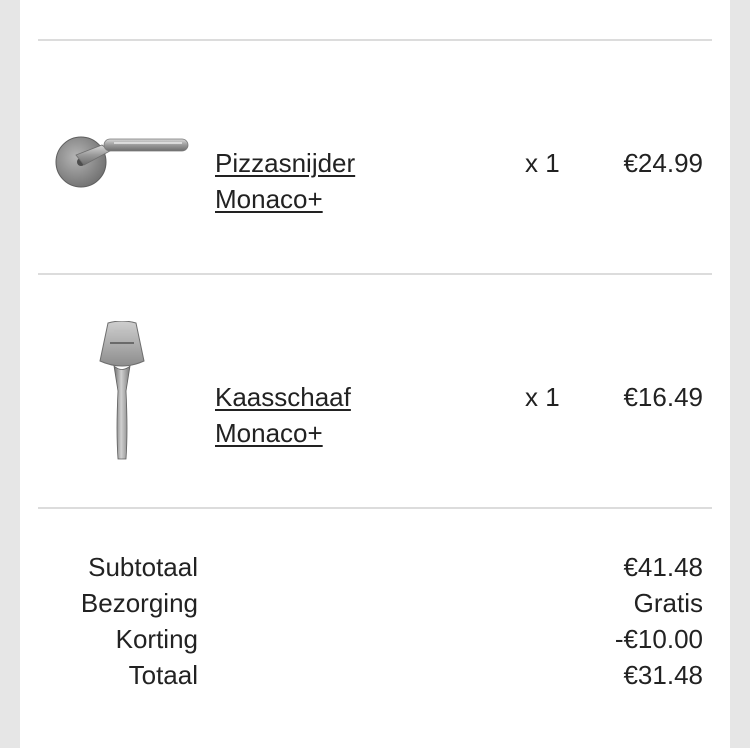 This screenshot has width=750, height=748. What do you see at coordinates (163, 675) in the screenshot?
I see `total-label: Totaal` at bounding box center [163, 675].